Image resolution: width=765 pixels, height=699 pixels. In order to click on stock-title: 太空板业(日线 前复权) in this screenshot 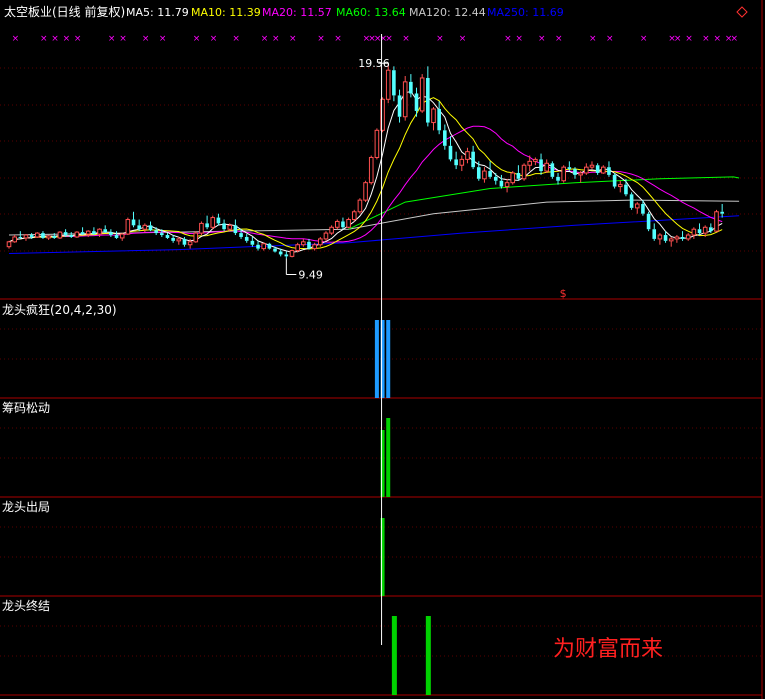, I will do `click(64, 11)`.